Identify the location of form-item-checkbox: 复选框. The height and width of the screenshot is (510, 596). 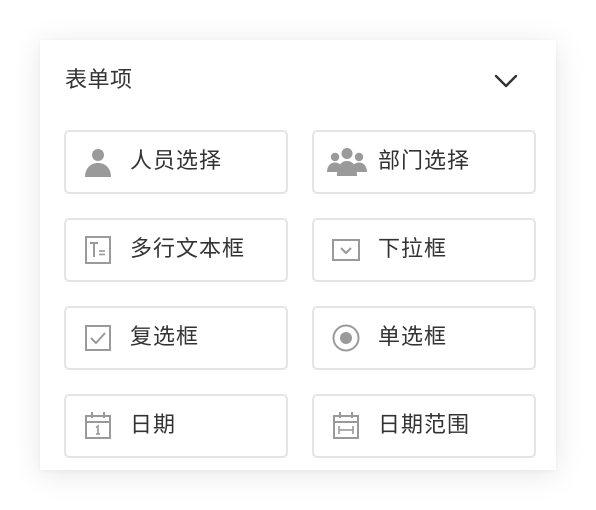
(176, 338).